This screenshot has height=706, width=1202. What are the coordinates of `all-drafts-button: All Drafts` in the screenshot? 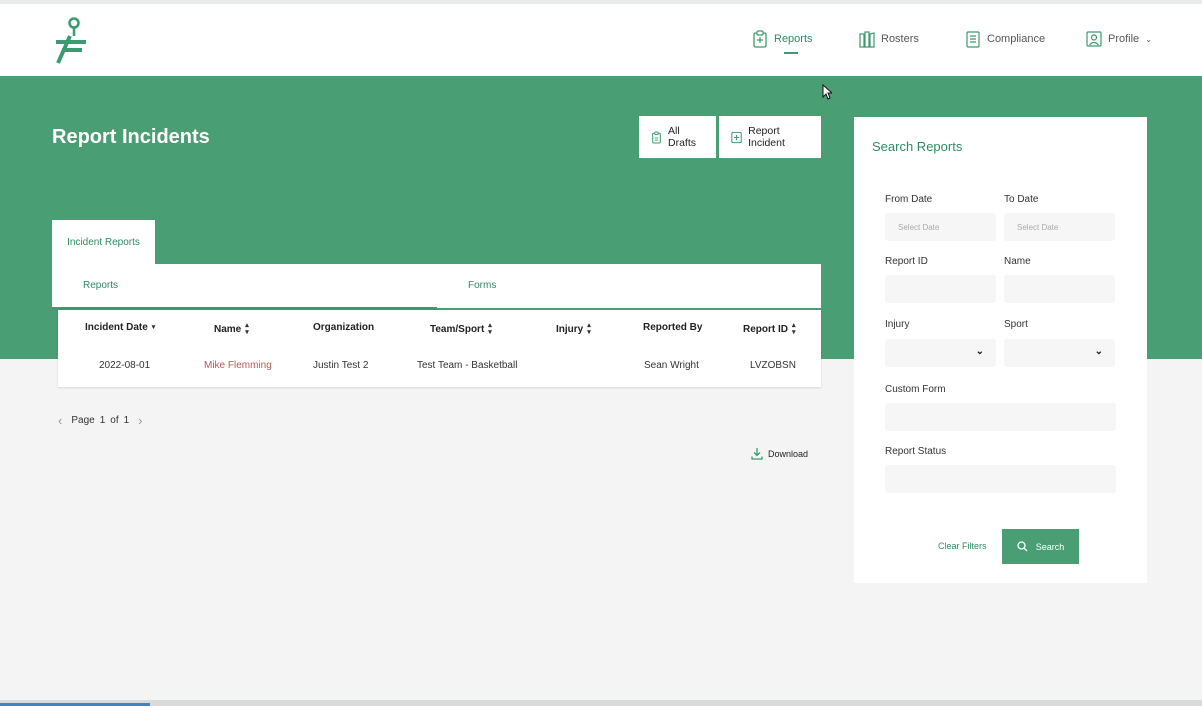 It's located at (677, 137).